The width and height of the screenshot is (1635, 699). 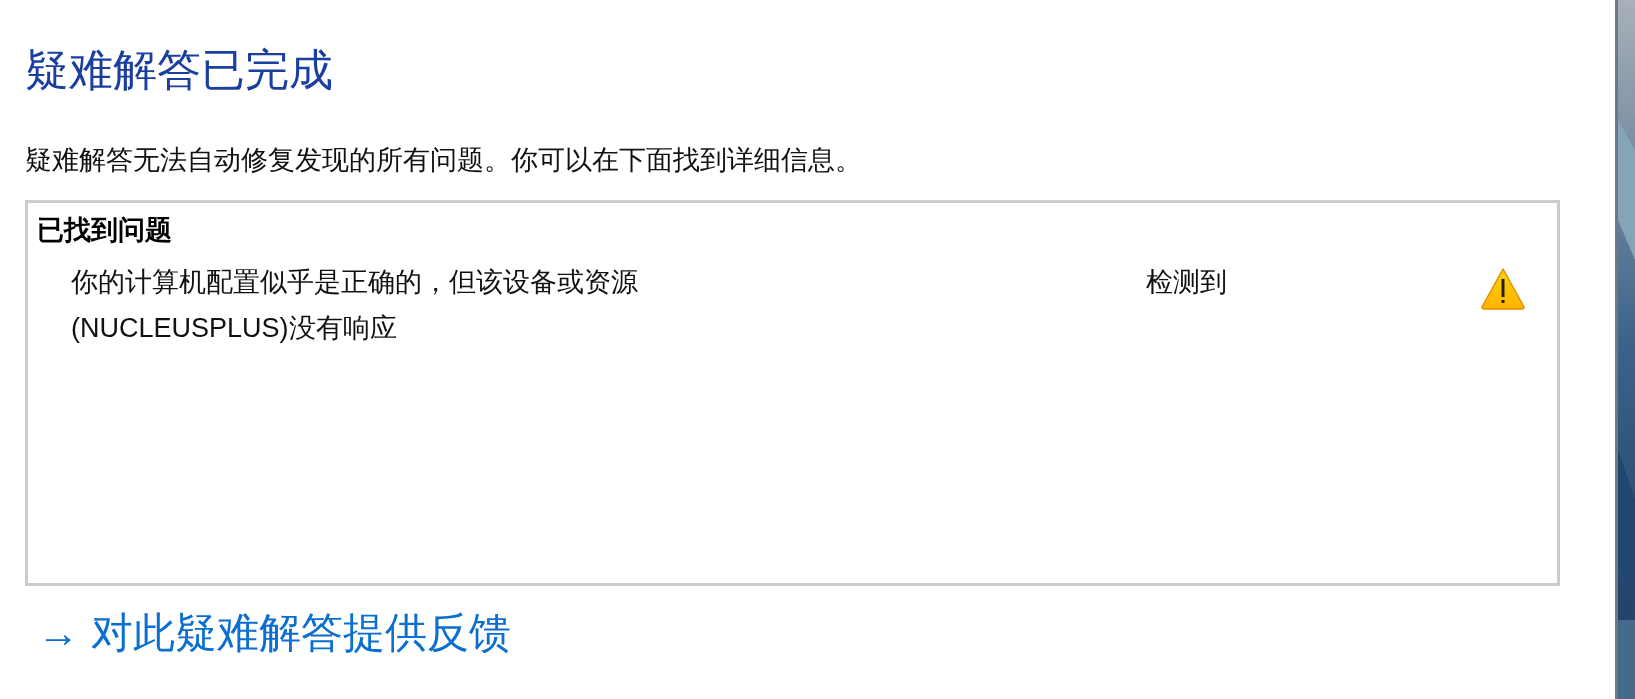 I want to click on feedback-link: → 对此疑难解答提供反馈, so click(x=274, y=633).